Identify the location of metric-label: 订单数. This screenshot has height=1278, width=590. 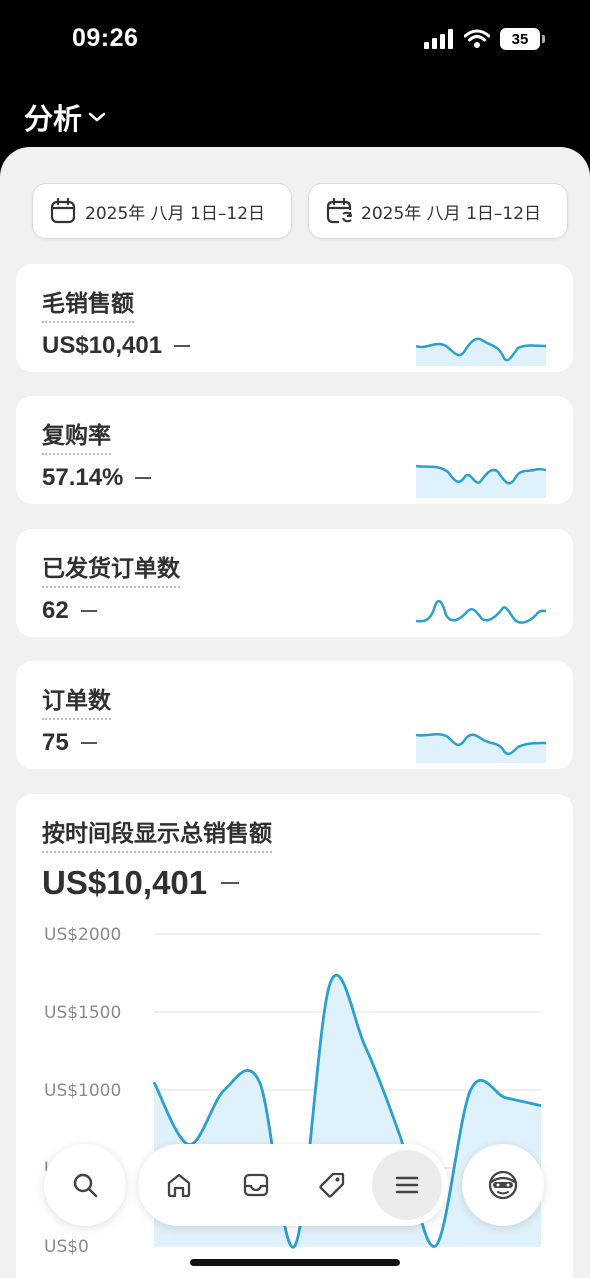
(76, 700).